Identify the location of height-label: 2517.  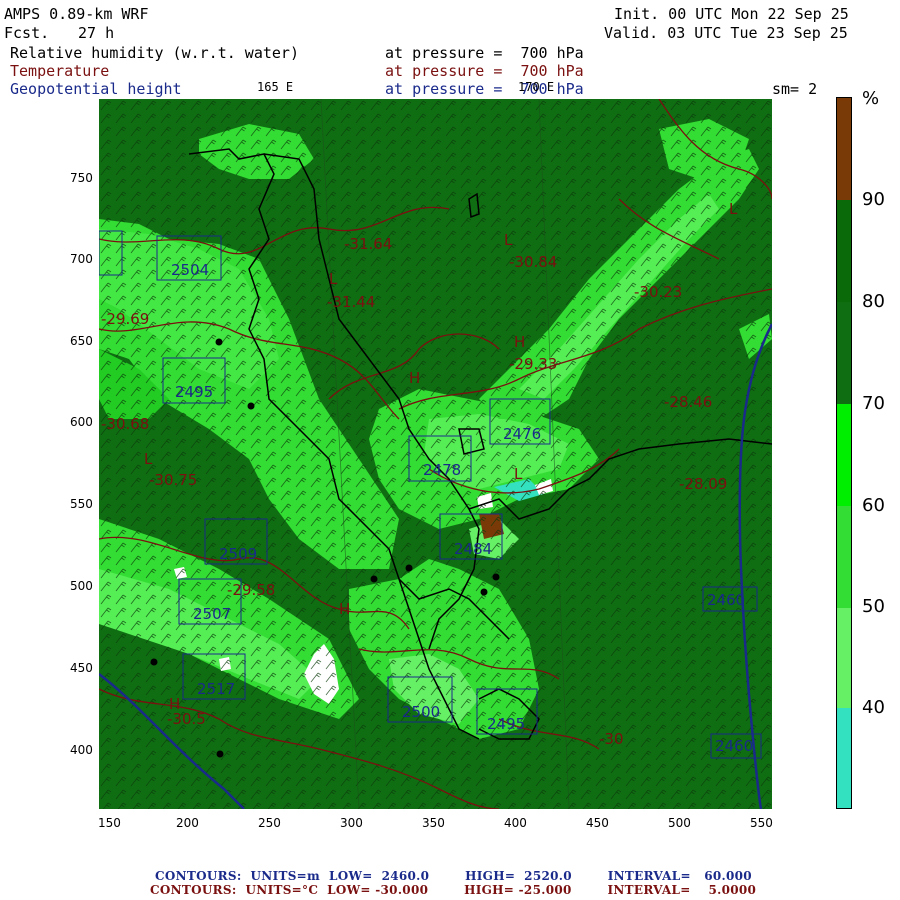
(216, 689).